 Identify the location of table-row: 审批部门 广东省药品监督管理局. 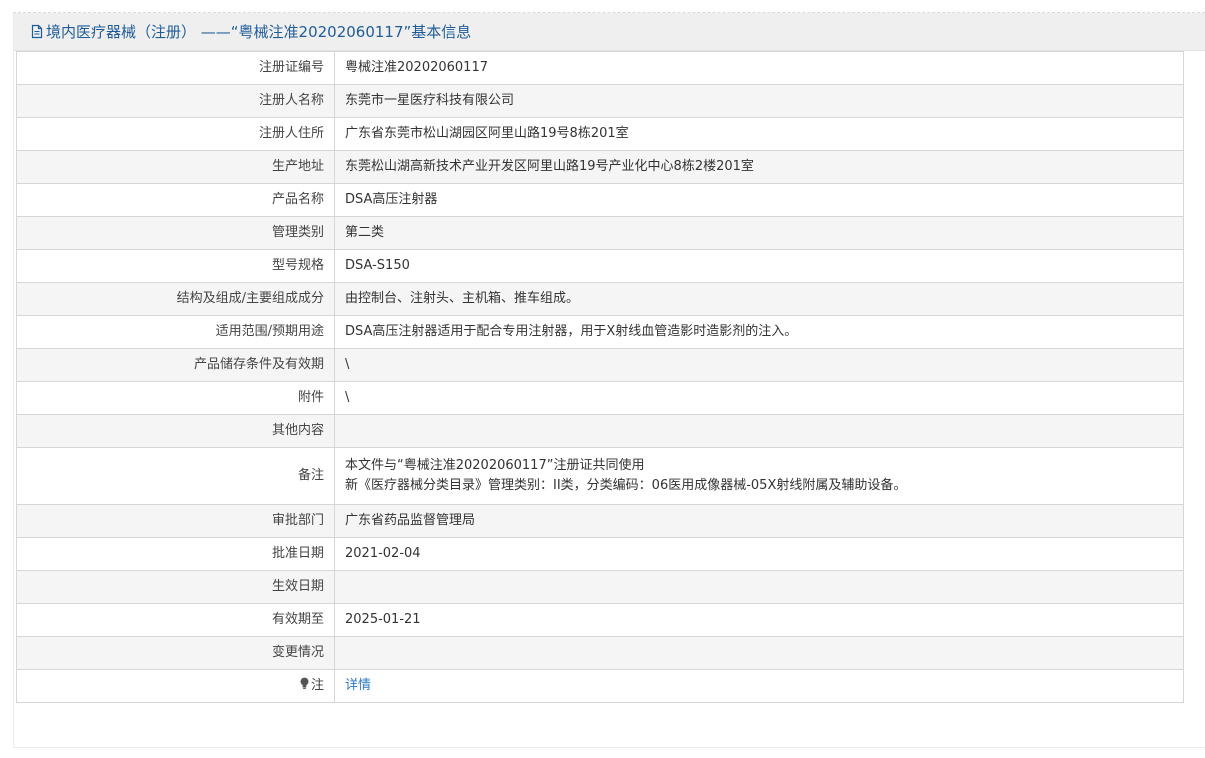
(600, 521).